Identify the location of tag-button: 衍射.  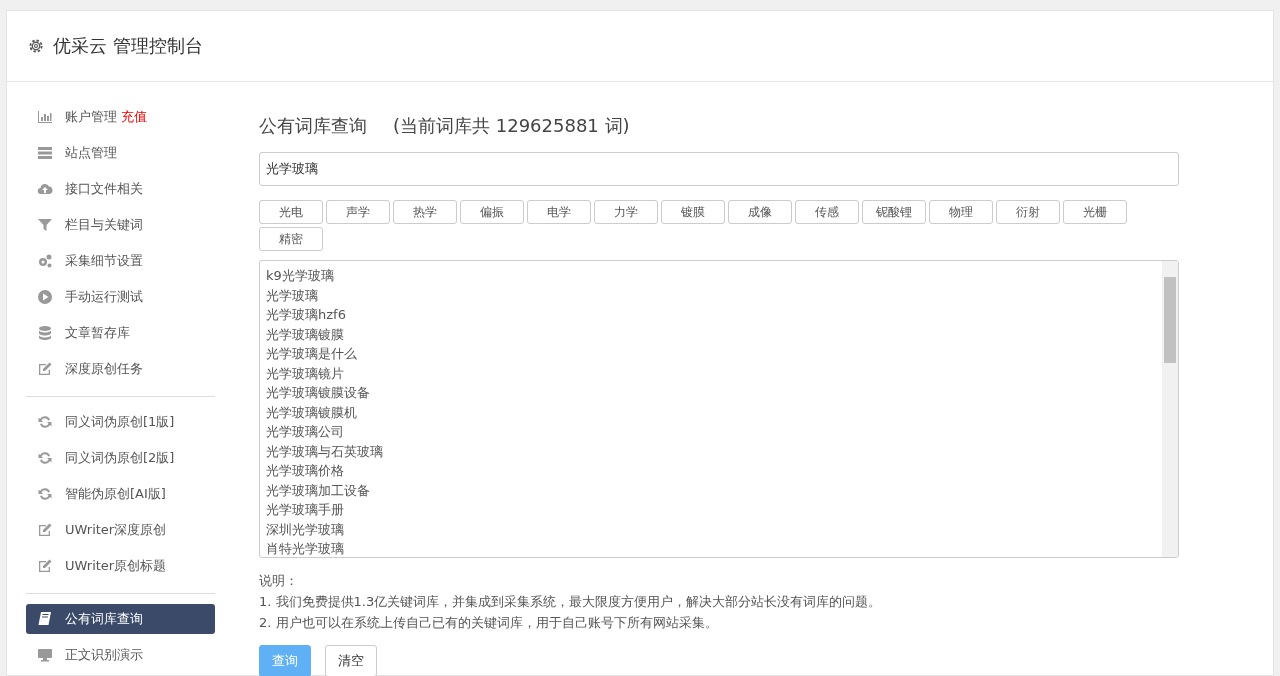
(1028, 212).